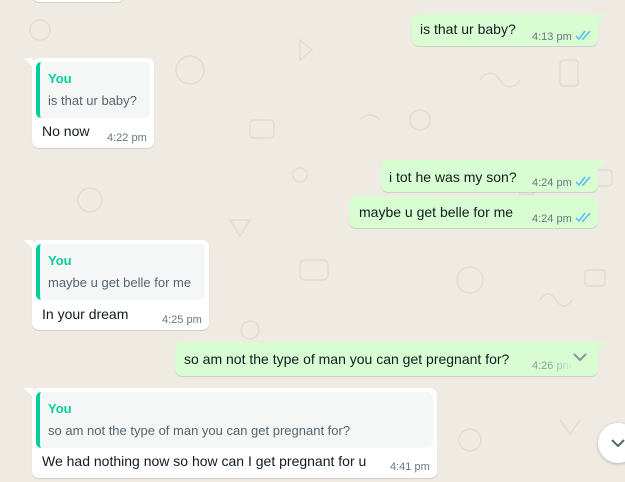 This screenshot has width=625, height=482. I want to click on message-incoming: You is that ur baby? No now 4:22 pm, so click(89, 103).